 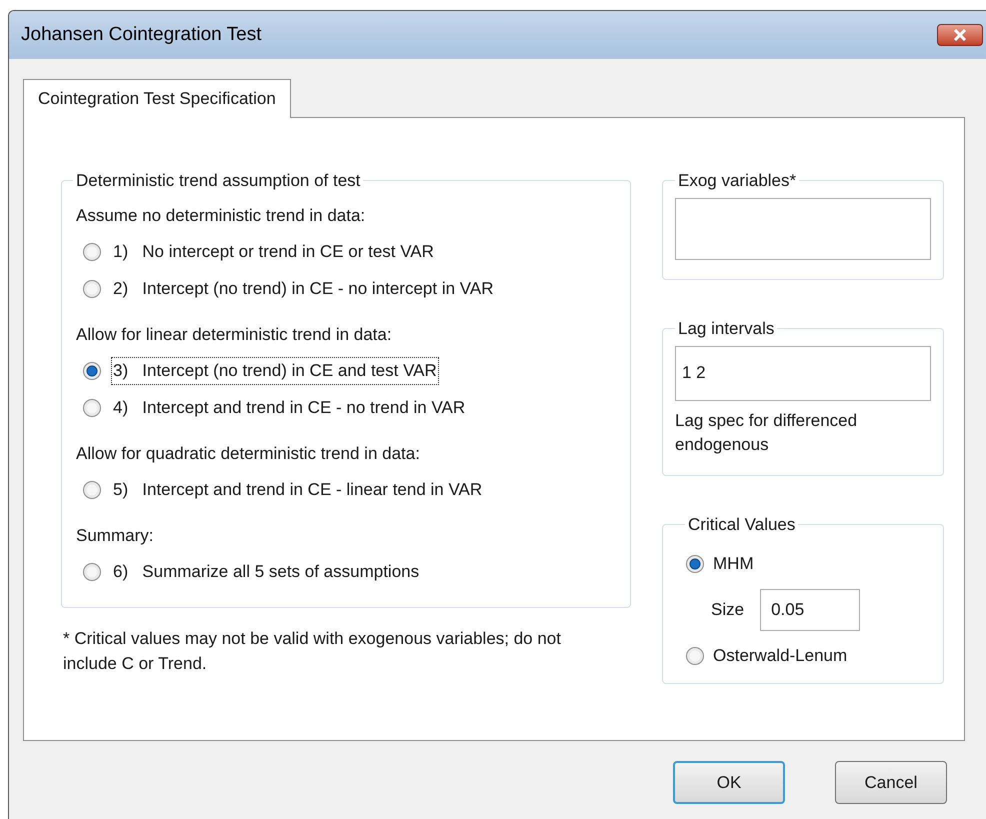 I want to click on section-heading: Allow for linear deterministic trend in data:, so click(x=234, y=335).